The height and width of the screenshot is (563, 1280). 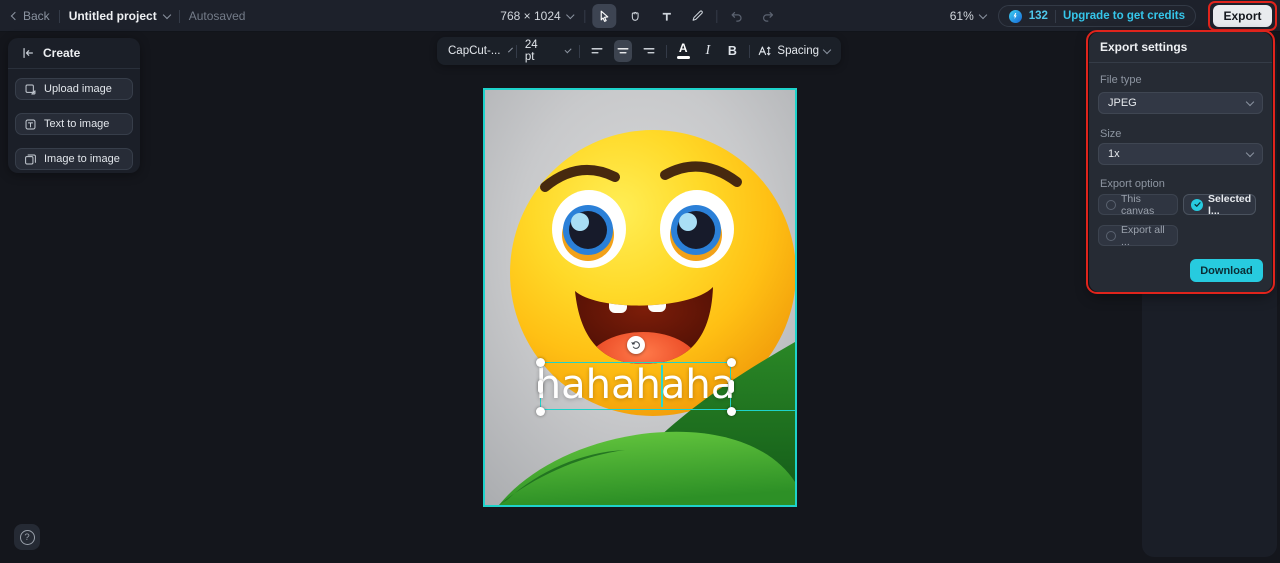 I want to click on text-tool-button, so click(x=667, y=16).